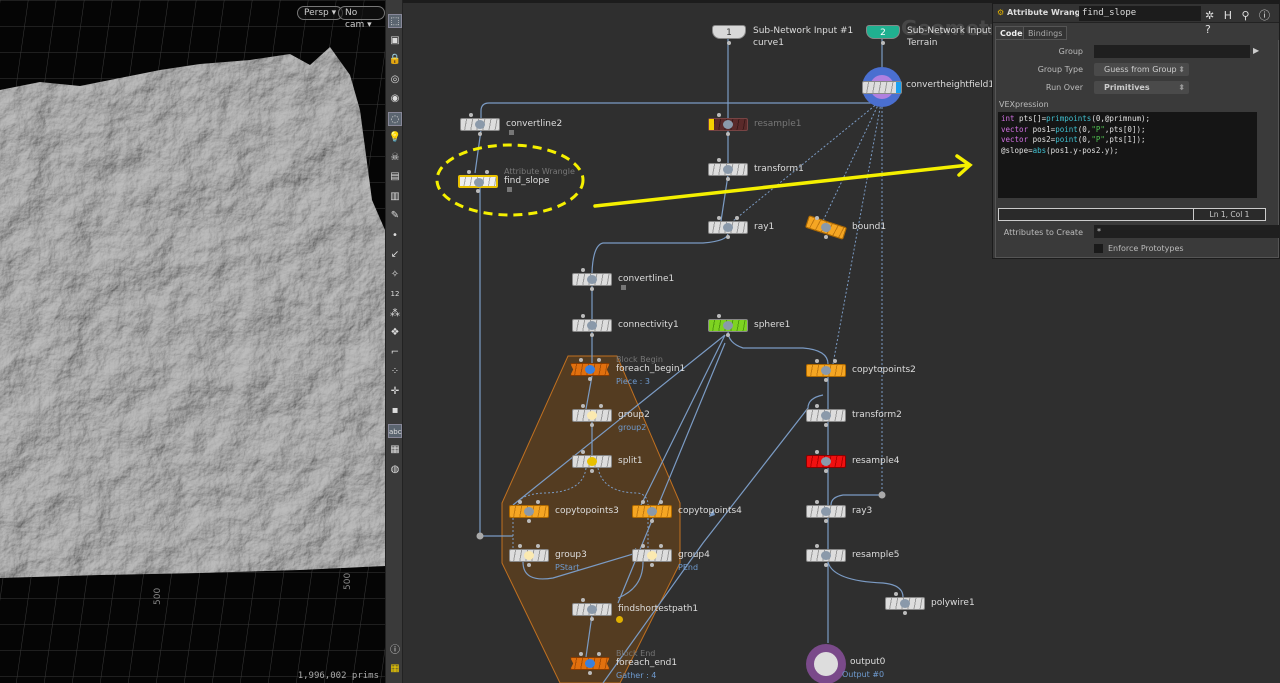 This screenshot has height=683, width=1280. Describe the element at coordinates (395, 60) in the screenshot. I see `lock-icon: 🔒` at that location.